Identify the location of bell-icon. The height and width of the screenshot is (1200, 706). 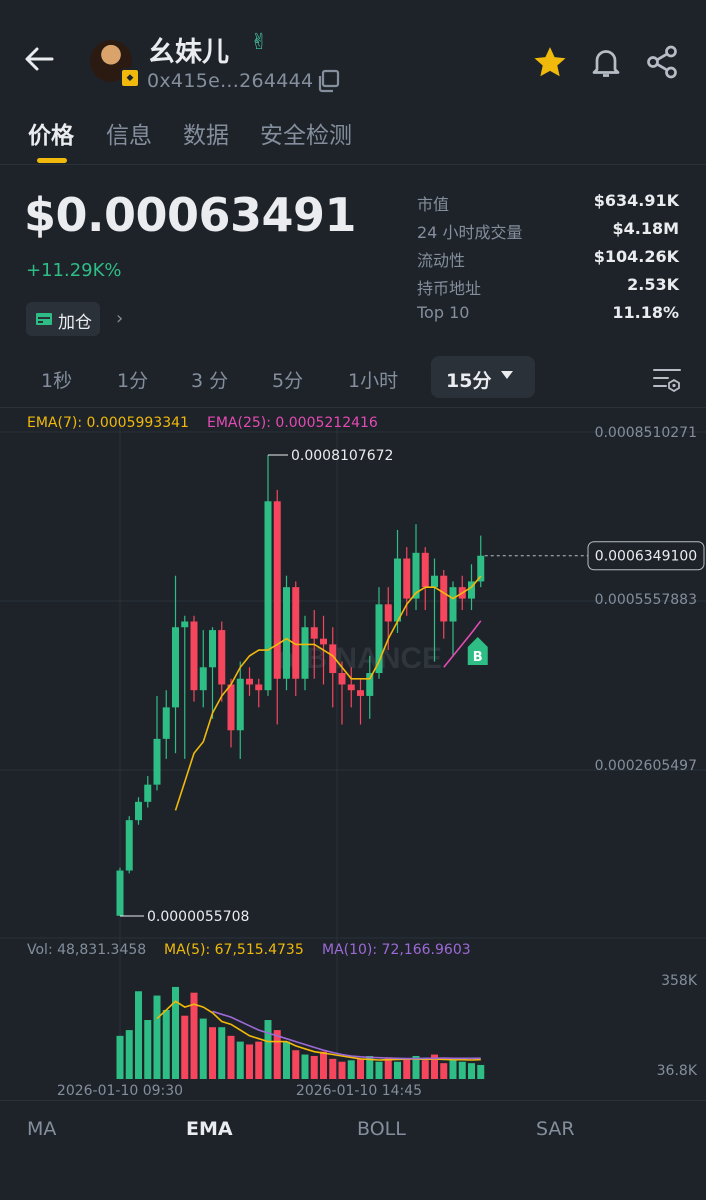
(606, 62).